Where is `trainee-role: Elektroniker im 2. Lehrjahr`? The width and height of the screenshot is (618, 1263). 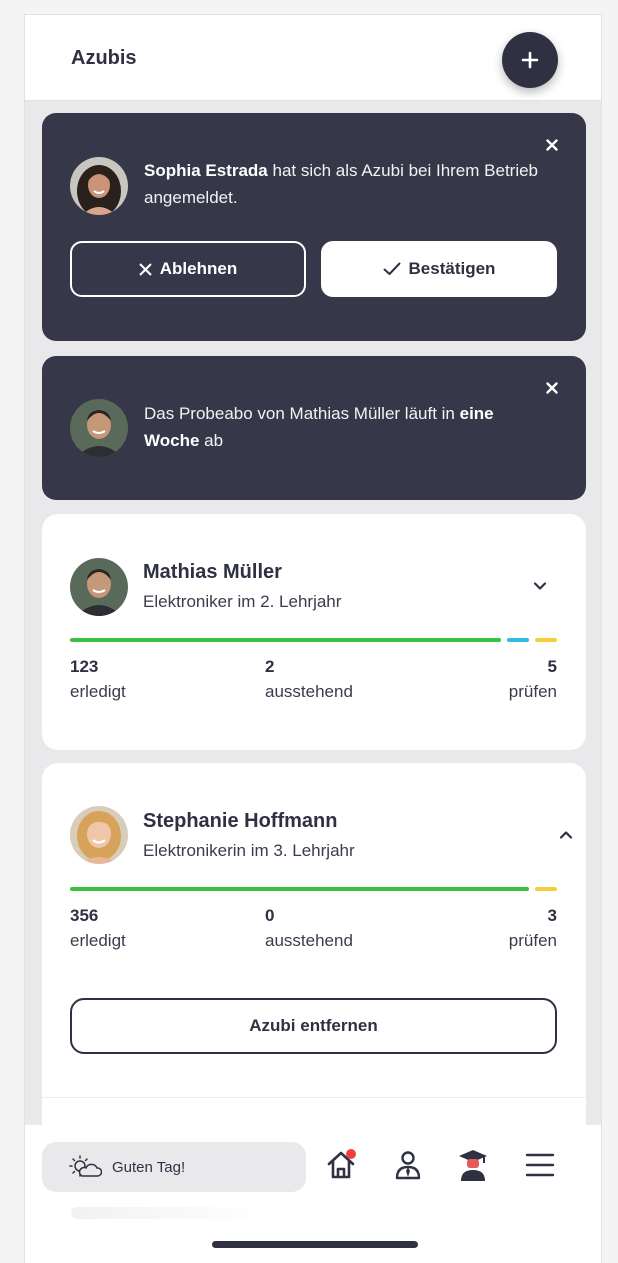 trainee-role: Elektroniker im 2. Lehrjahr is located at coordinates (242, 601).